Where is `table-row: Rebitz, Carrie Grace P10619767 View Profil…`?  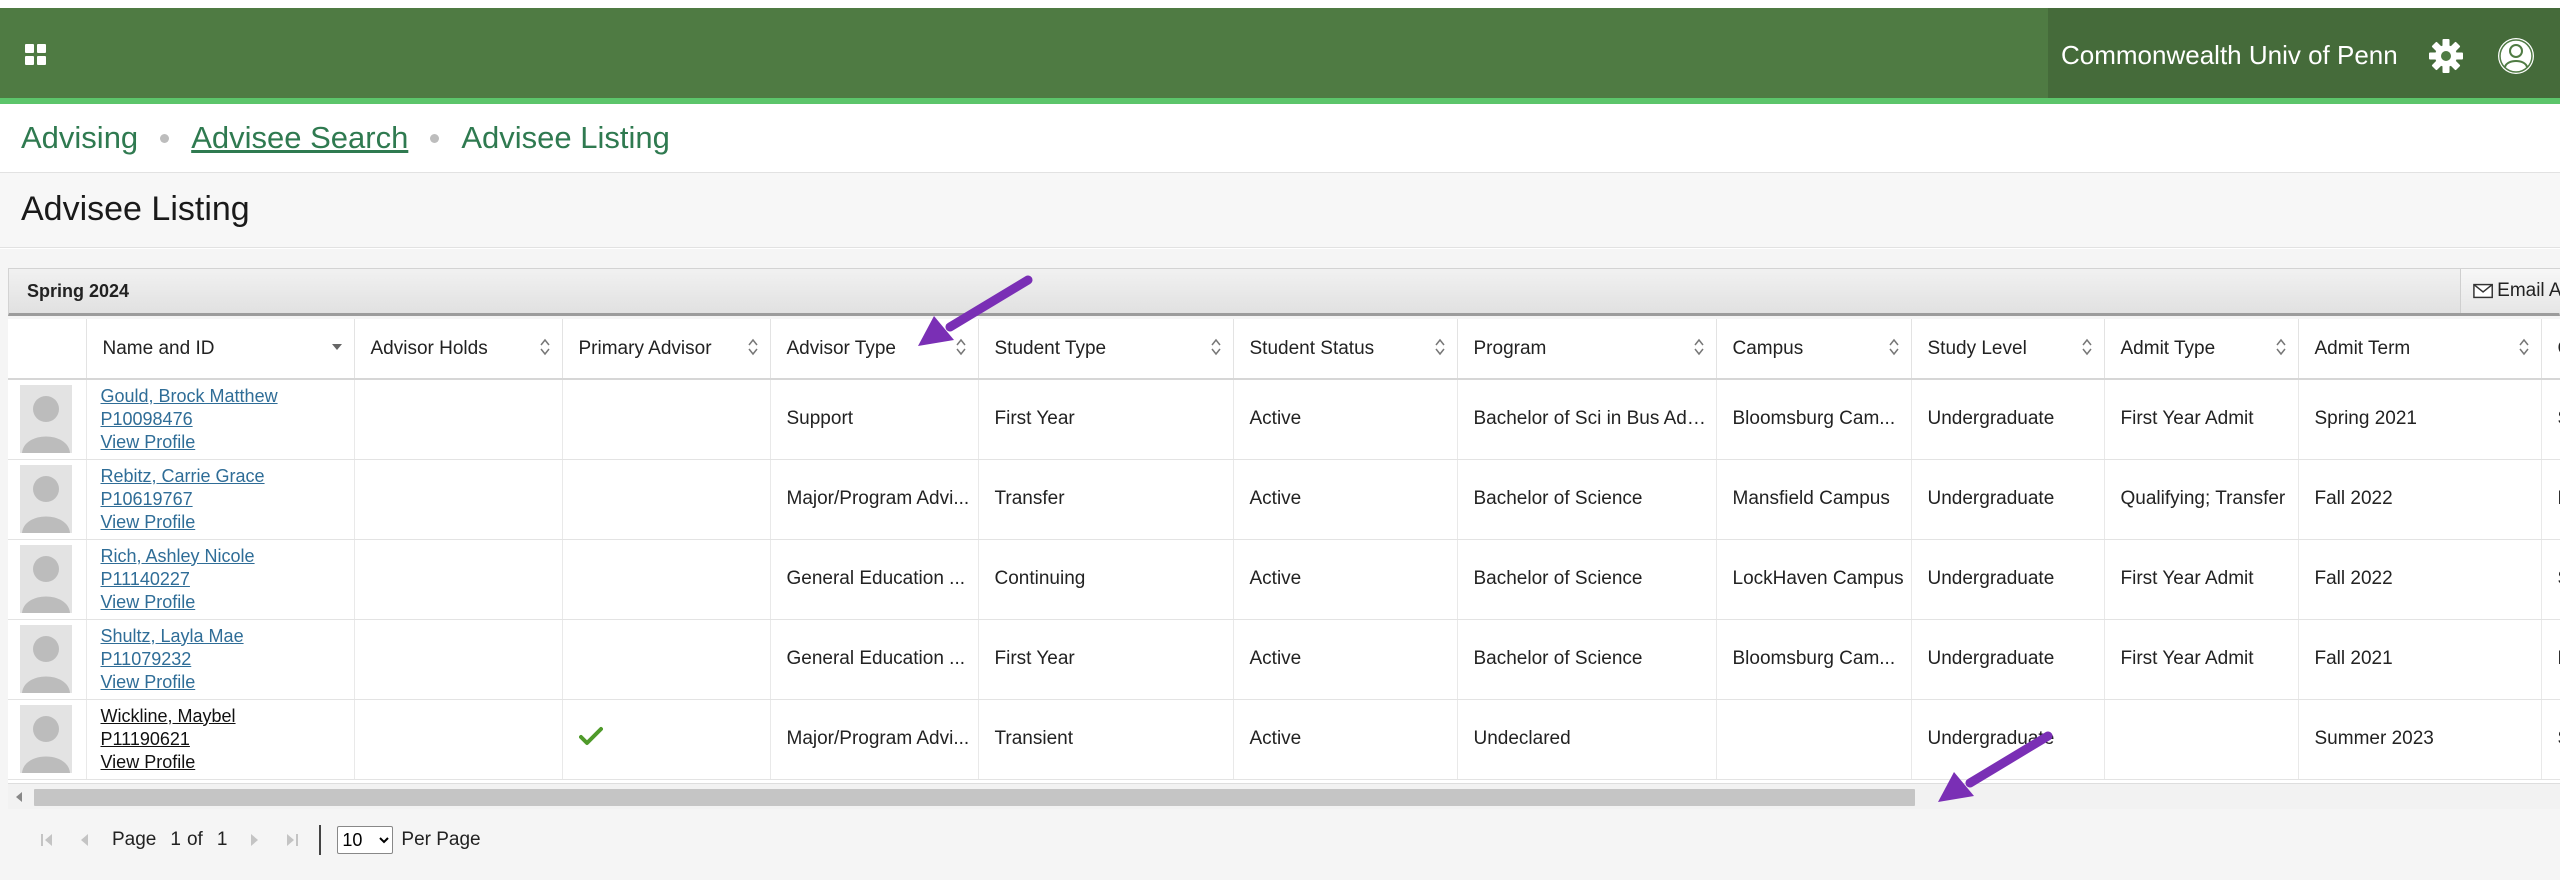
table-row: Rebitz, Carrie Grace P10619767 View Profil… is located at coordinates (1284, 499).